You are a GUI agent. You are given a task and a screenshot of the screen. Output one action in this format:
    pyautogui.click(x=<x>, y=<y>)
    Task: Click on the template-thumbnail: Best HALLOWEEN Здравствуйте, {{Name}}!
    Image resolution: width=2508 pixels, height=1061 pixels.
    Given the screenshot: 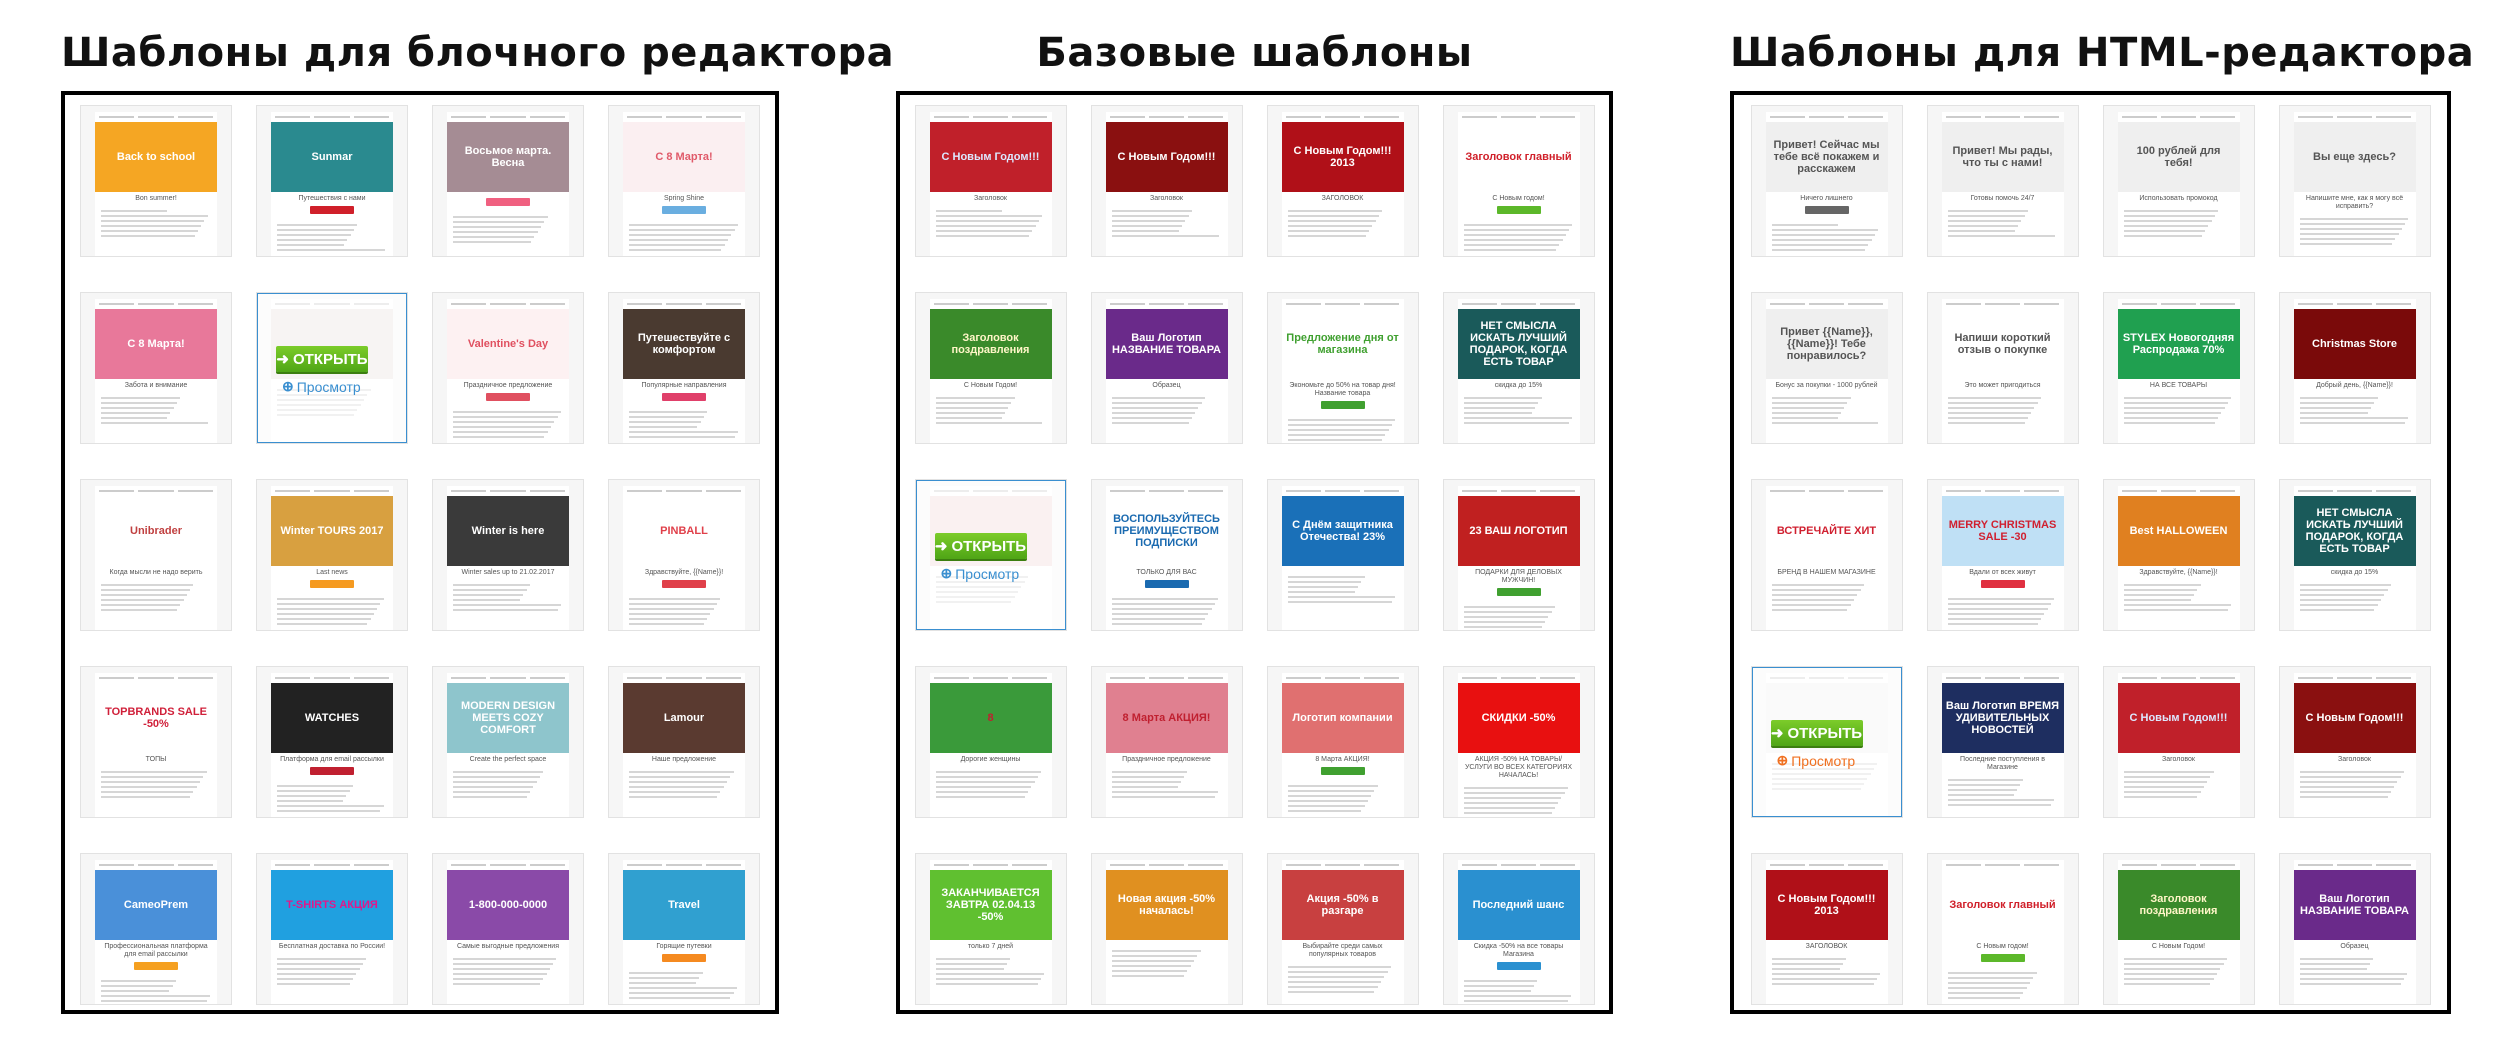 What is the action you would take?
    pyautogui.click(x=2178, y=555)
    